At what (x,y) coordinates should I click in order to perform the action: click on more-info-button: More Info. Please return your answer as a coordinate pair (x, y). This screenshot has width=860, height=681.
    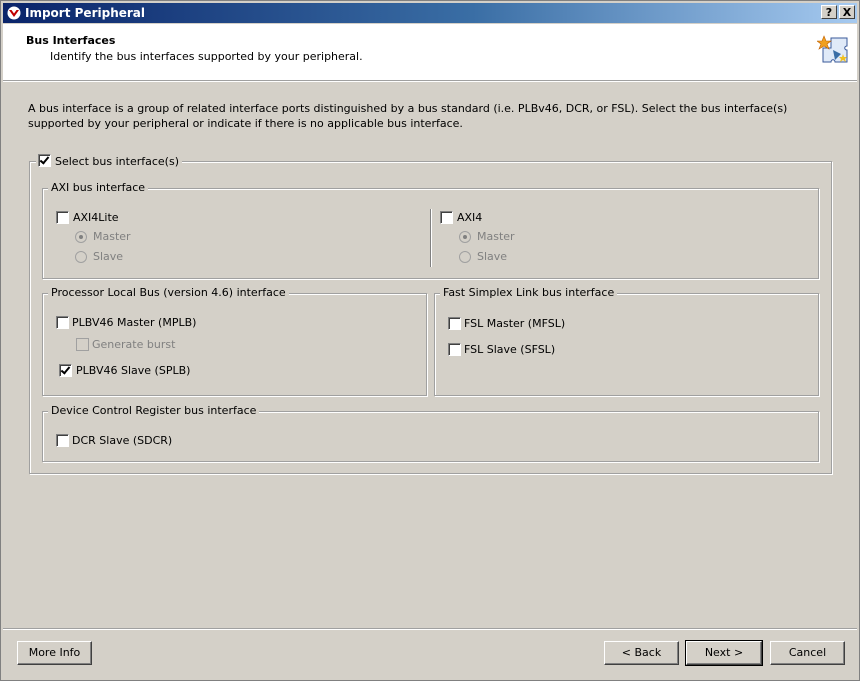
    Looking at the image, I should click on (54, 653).